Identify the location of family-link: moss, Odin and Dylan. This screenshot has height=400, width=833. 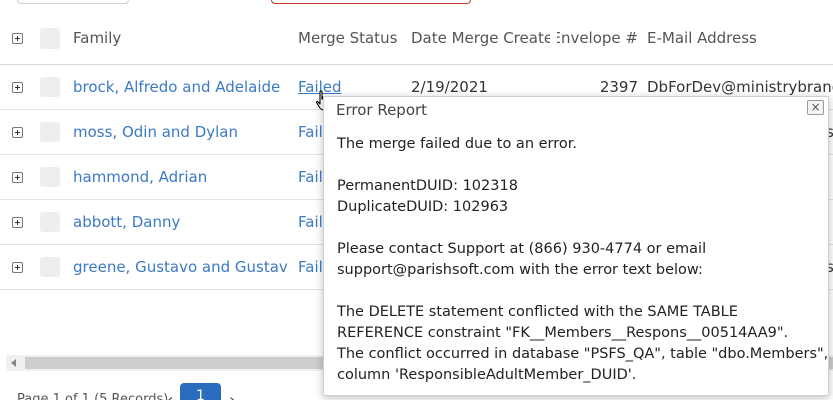
(180, 132).